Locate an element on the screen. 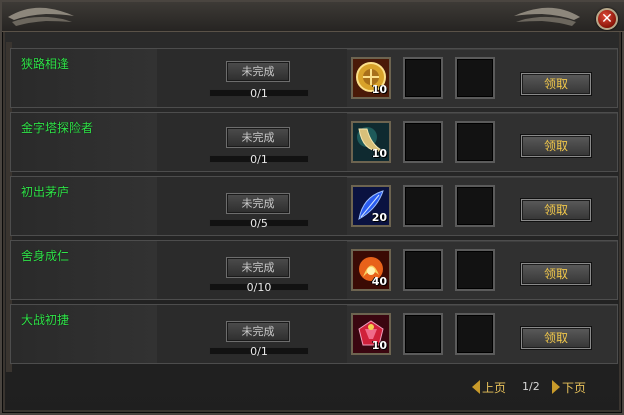 The image size is (624, 415). quest-row: 大战初捷 未完成 0/1 10 领取 is located at coordinates (314, 334).